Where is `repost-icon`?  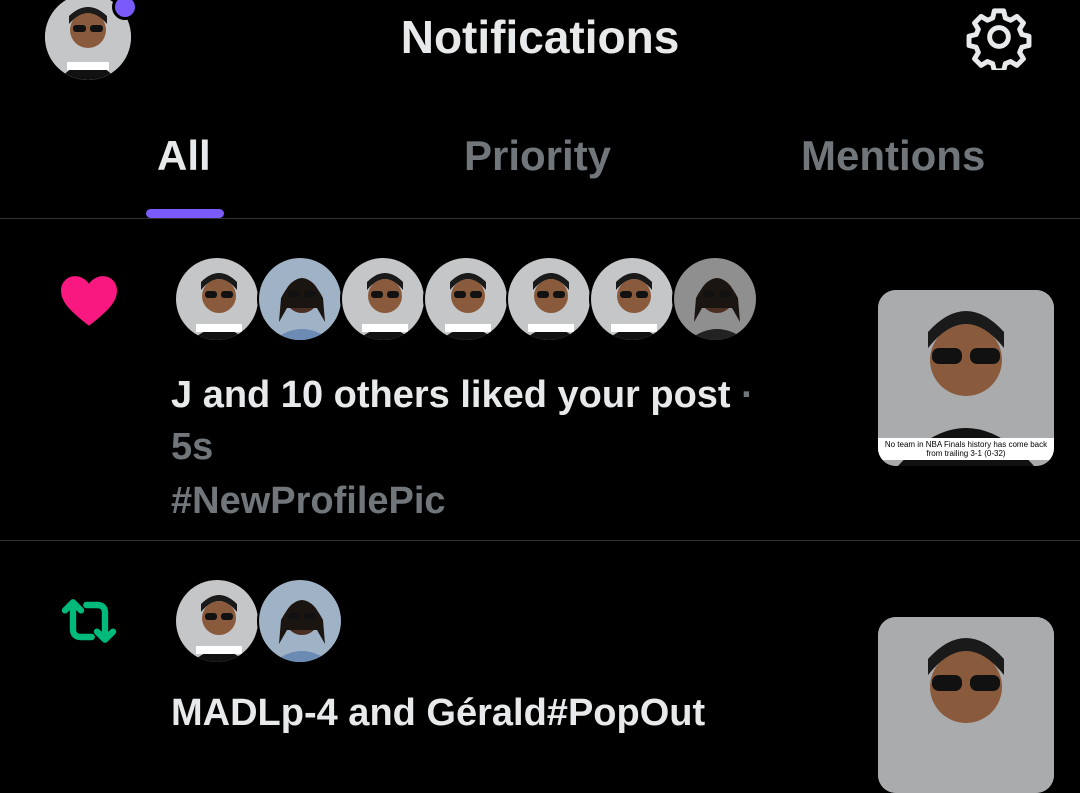 repost-icon is located at coordinates (89, 623).